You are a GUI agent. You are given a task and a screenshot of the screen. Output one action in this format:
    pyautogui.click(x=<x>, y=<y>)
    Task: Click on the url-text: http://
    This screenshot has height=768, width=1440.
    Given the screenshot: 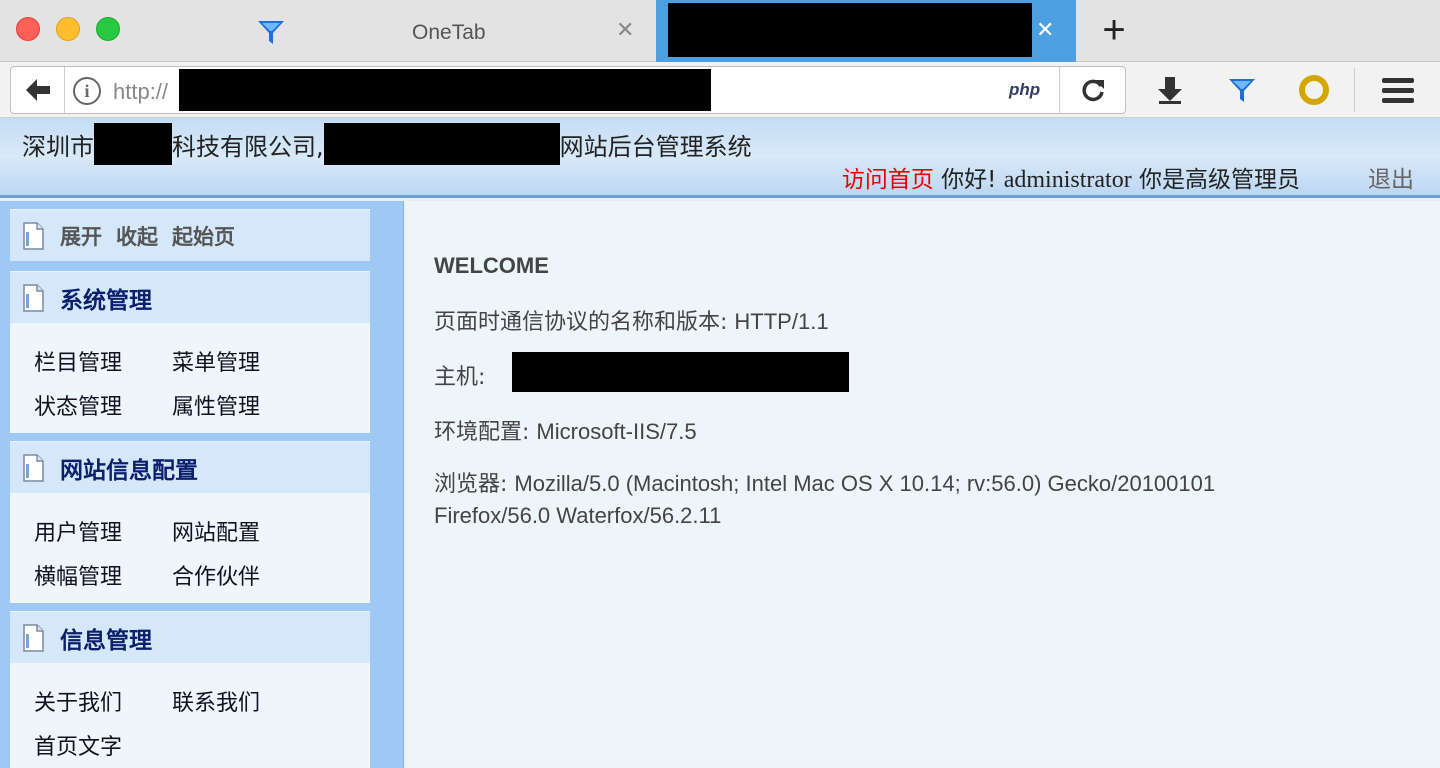 What is the action you would take?
    pyautogui.click(x=140, y=92)
    